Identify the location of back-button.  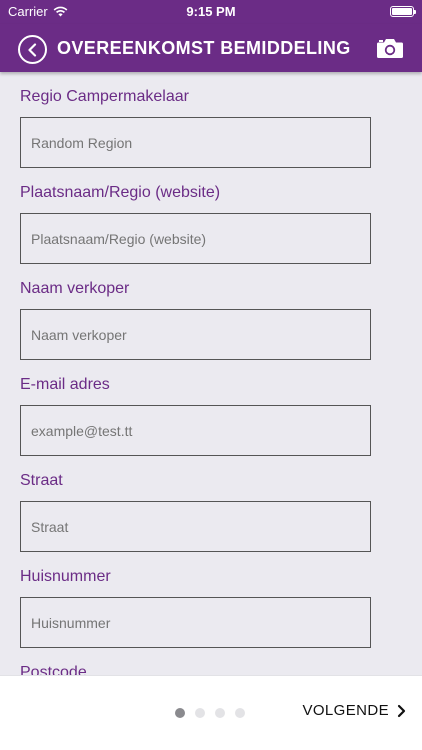
(32, 49).